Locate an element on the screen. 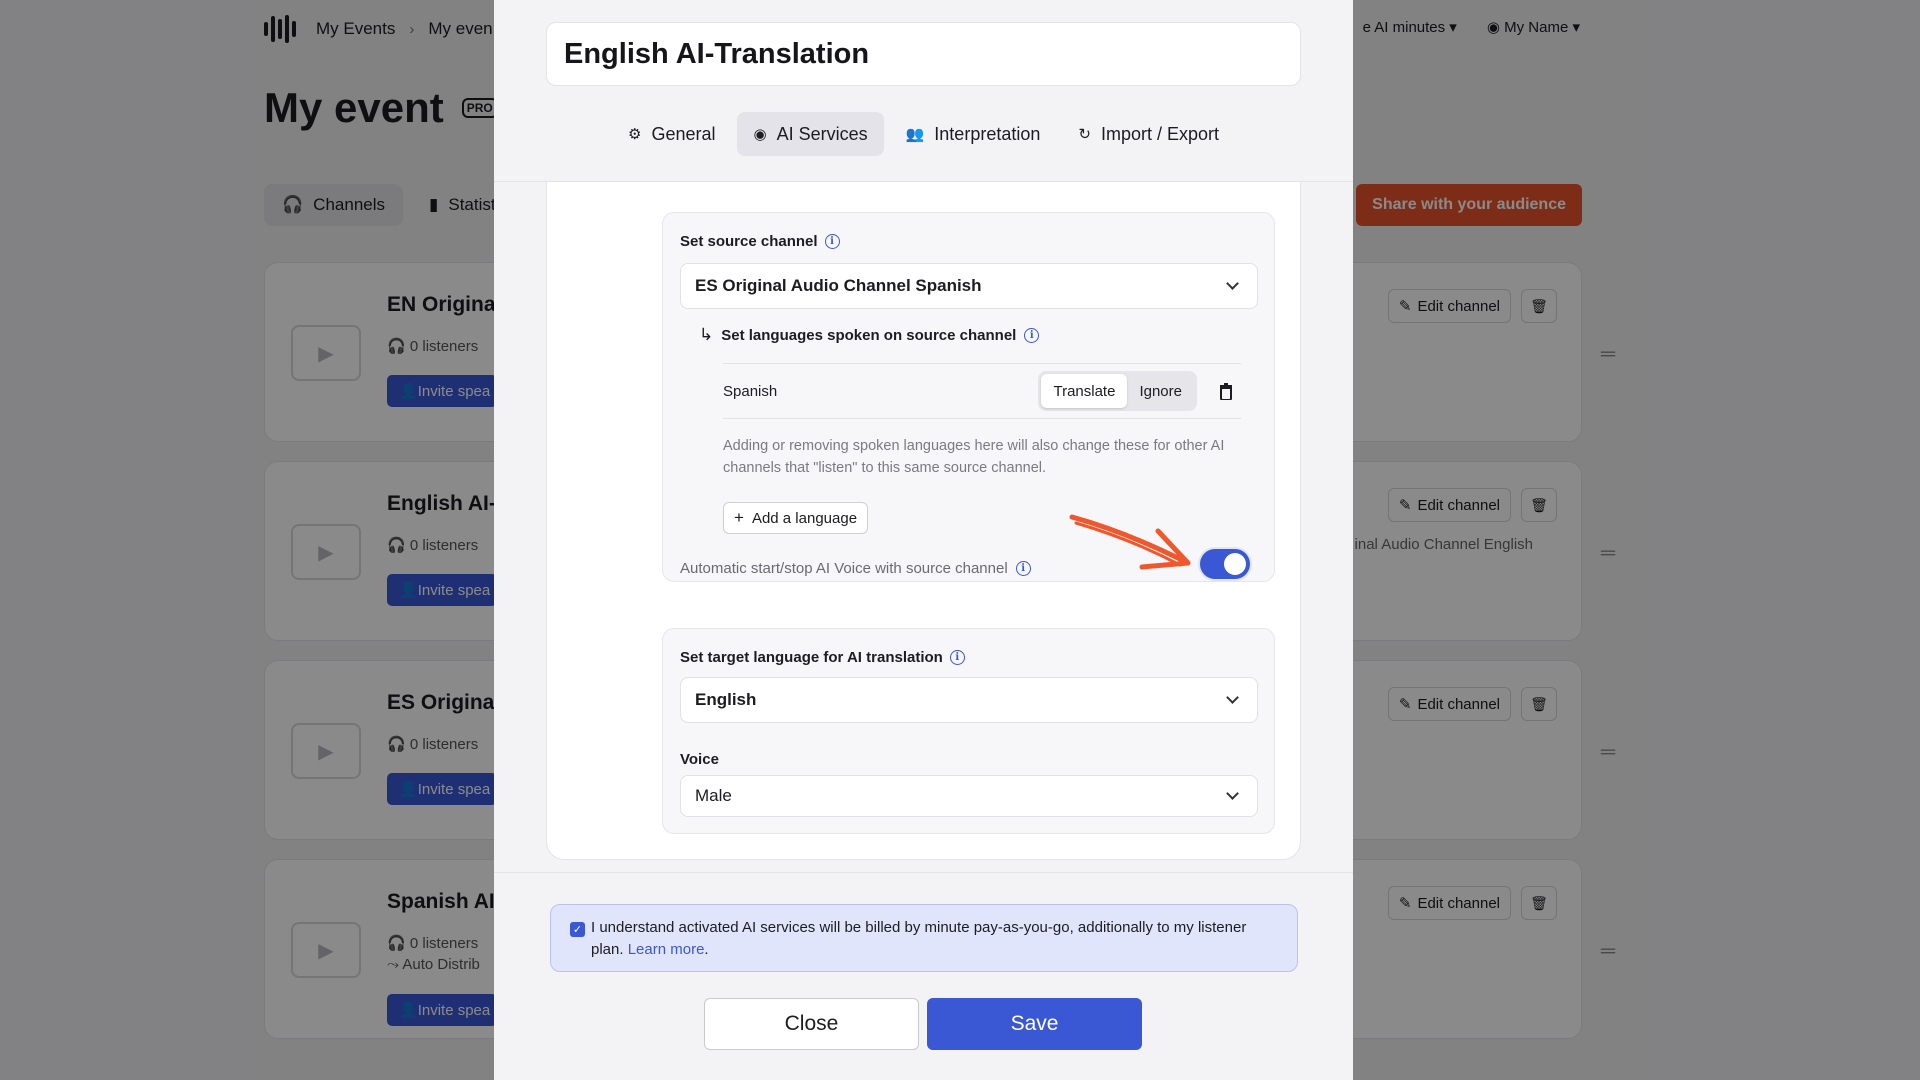 This screenshot has width=1920, height=1080. auto-start-toggle is located at coordinates (1225, 564).